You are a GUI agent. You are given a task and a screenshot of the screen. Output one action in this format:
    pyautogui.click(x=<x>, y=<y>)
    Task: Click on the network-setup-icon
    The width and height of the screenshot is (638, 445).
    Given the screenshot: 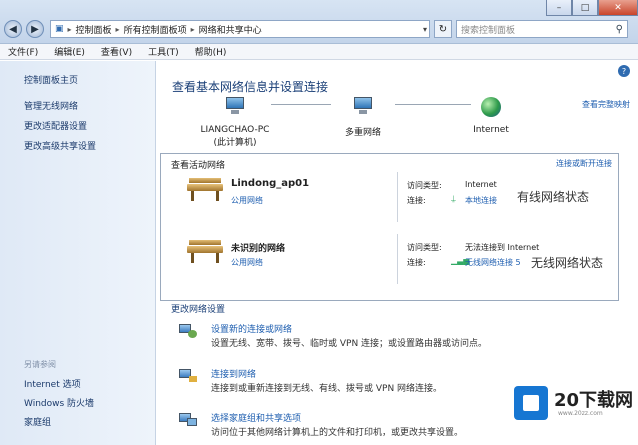 What is the action you would take?
    pyautogui.click(x=188, y=330)
    